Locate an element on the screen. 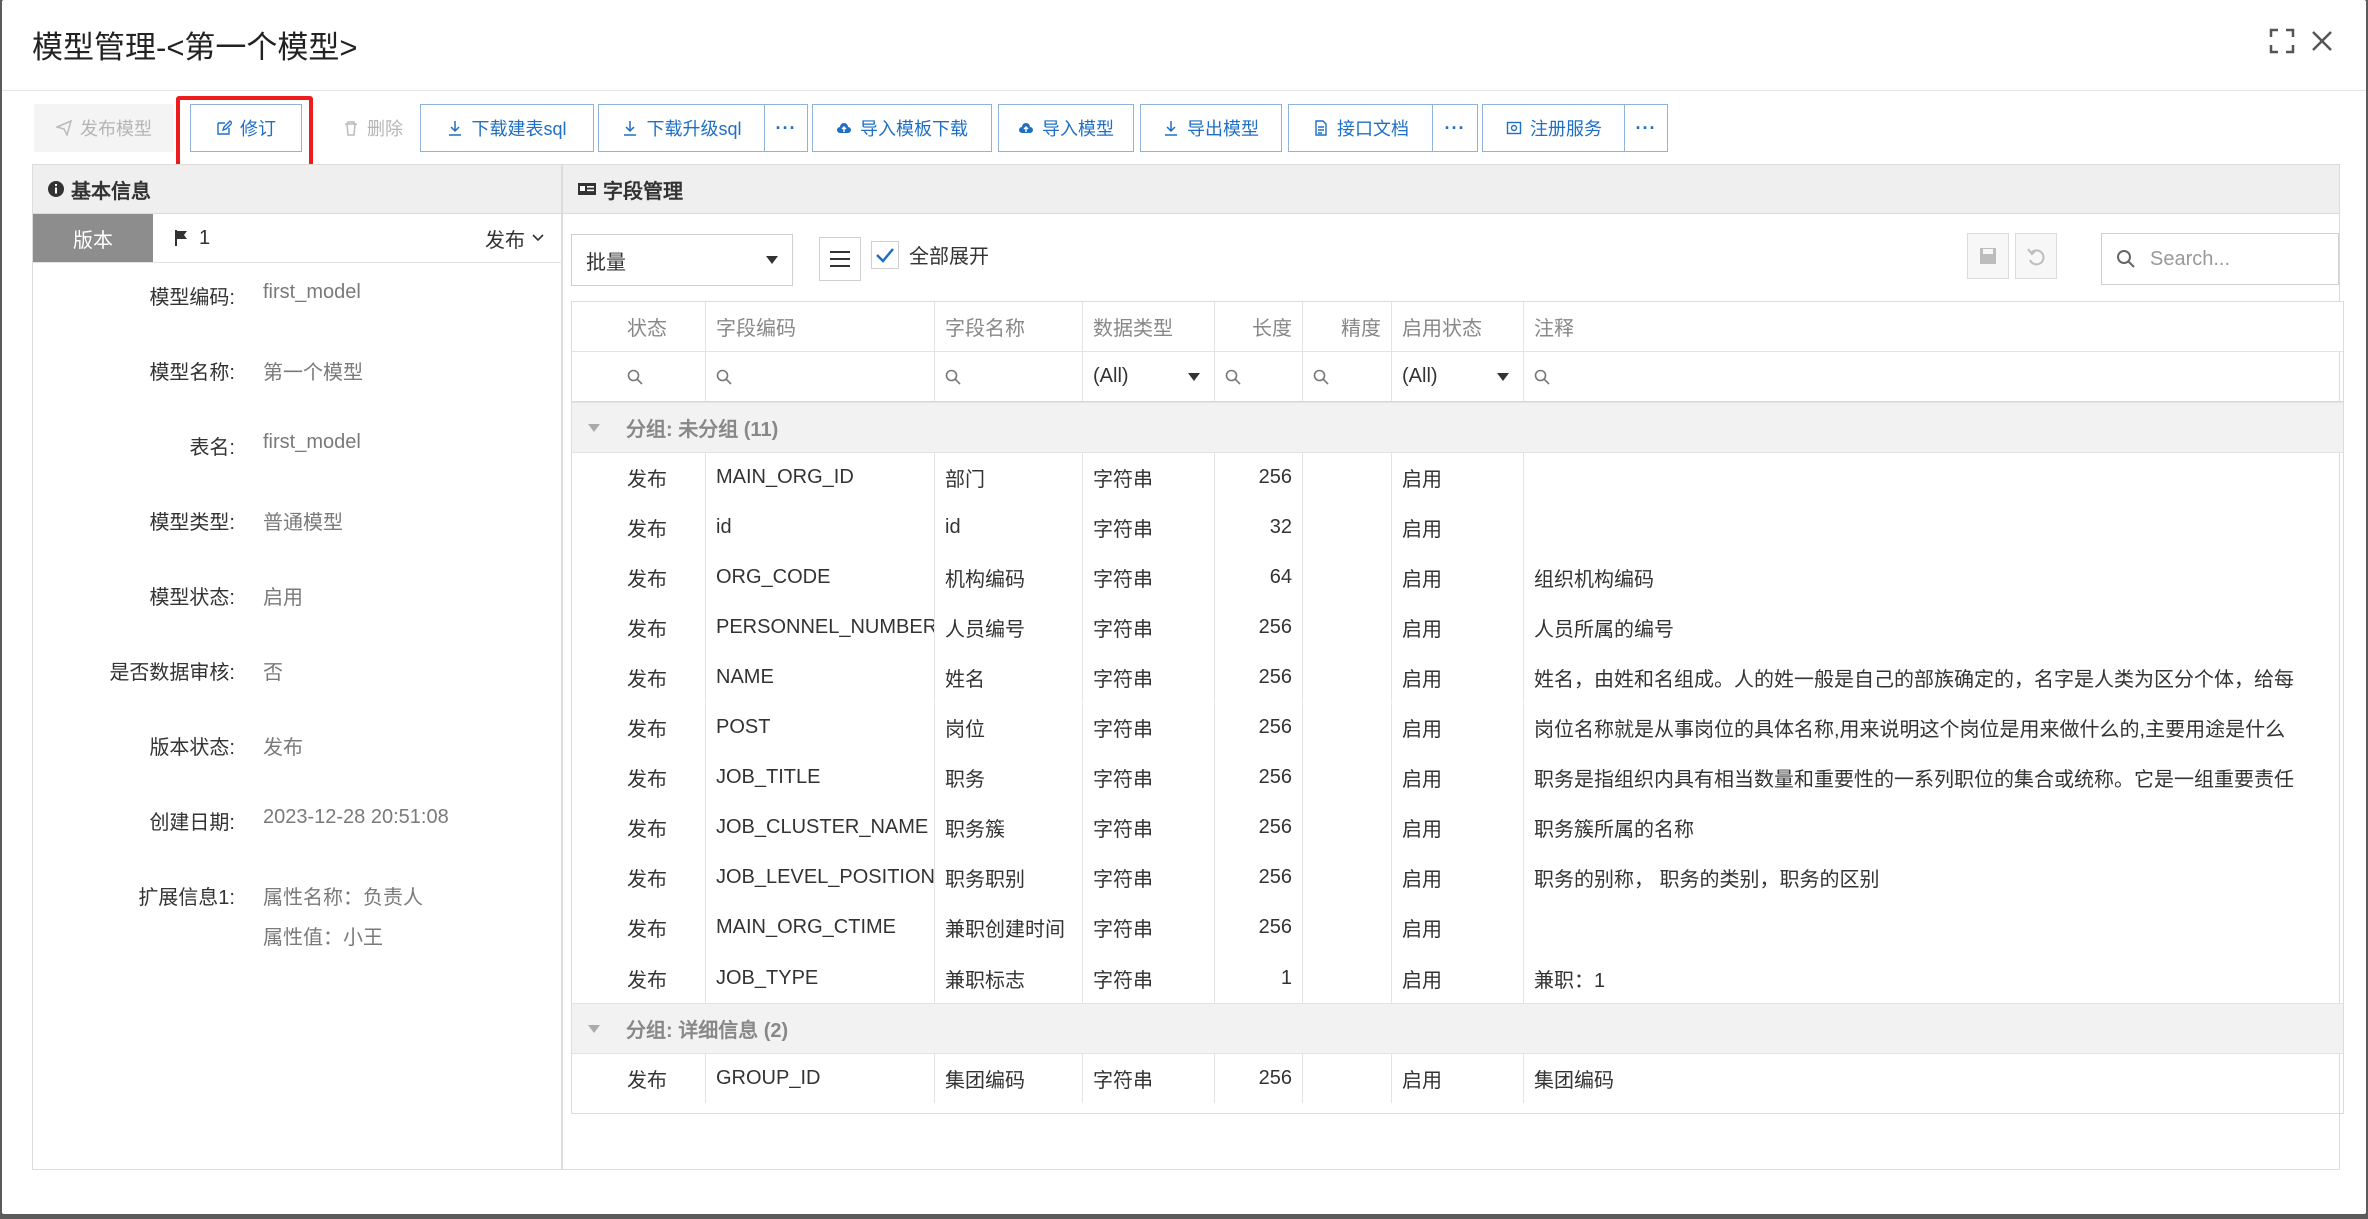 This screenshot has width=2368, height=1219. filter-name is located at coordinates (1009, 376).